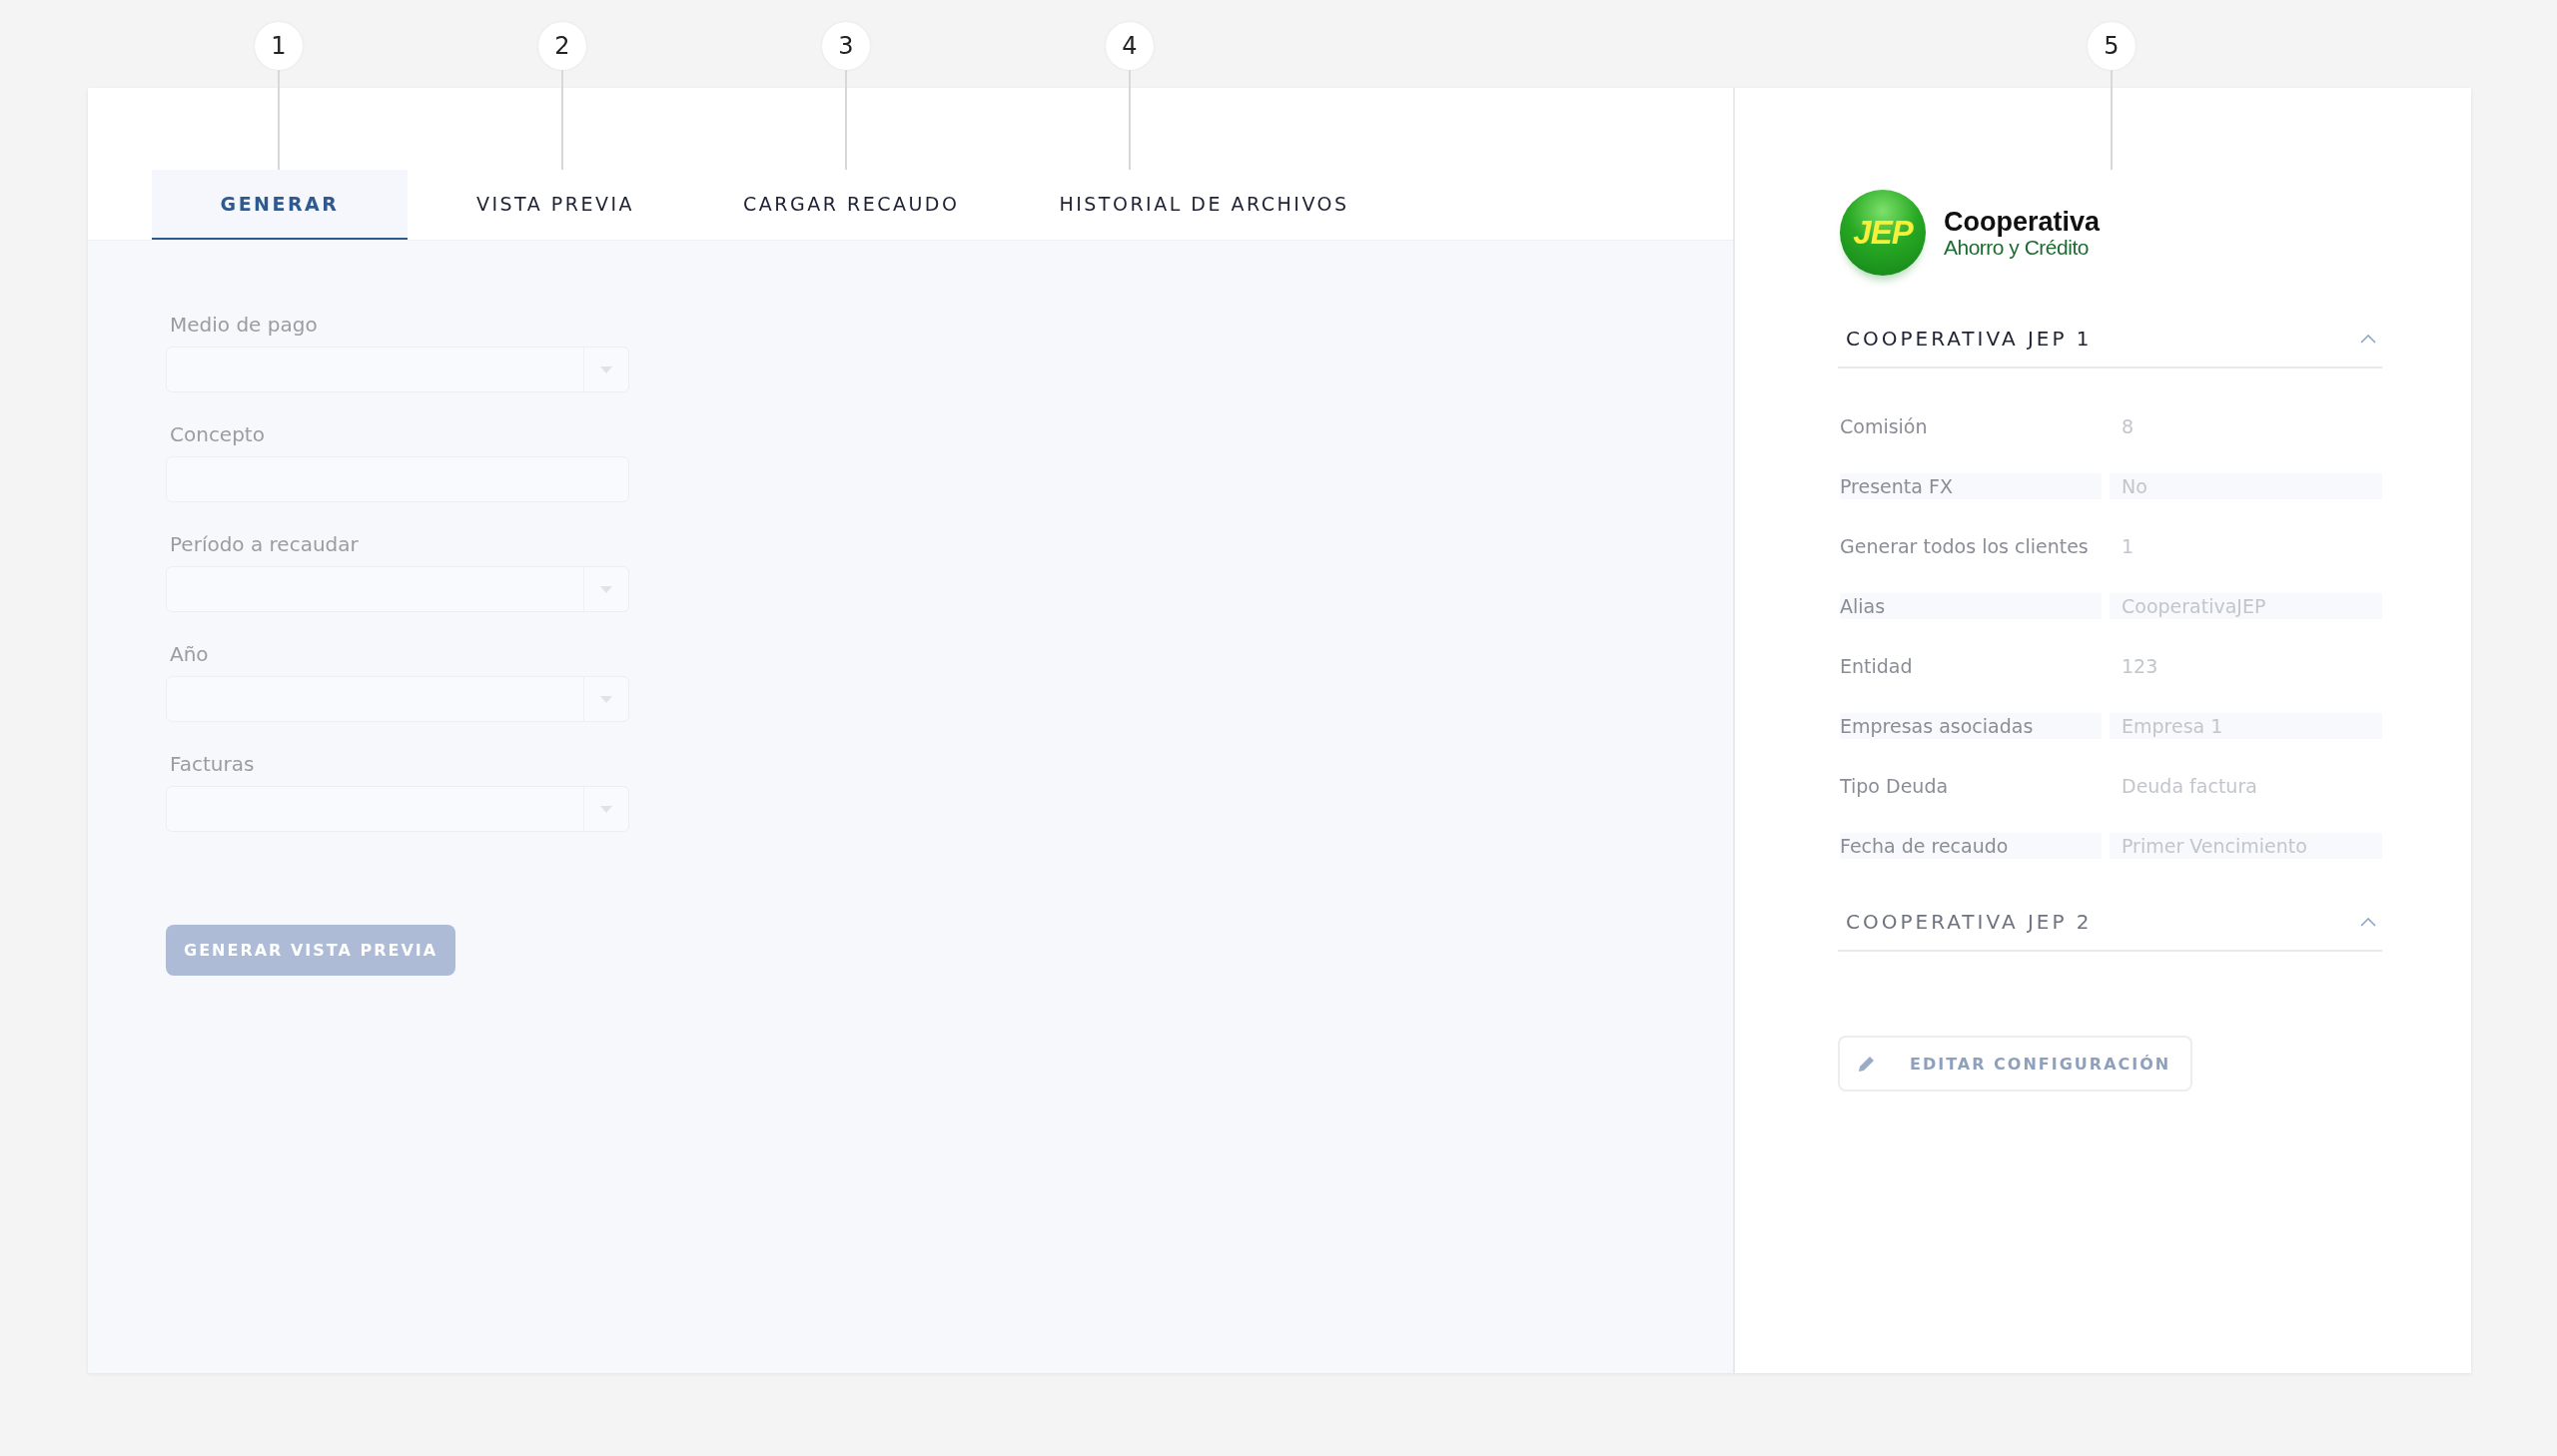 The image size is (2557, 1456). Describe the element at coordinates (2111, 46) in the screenshot. I see `callout-number: 5` at that location.